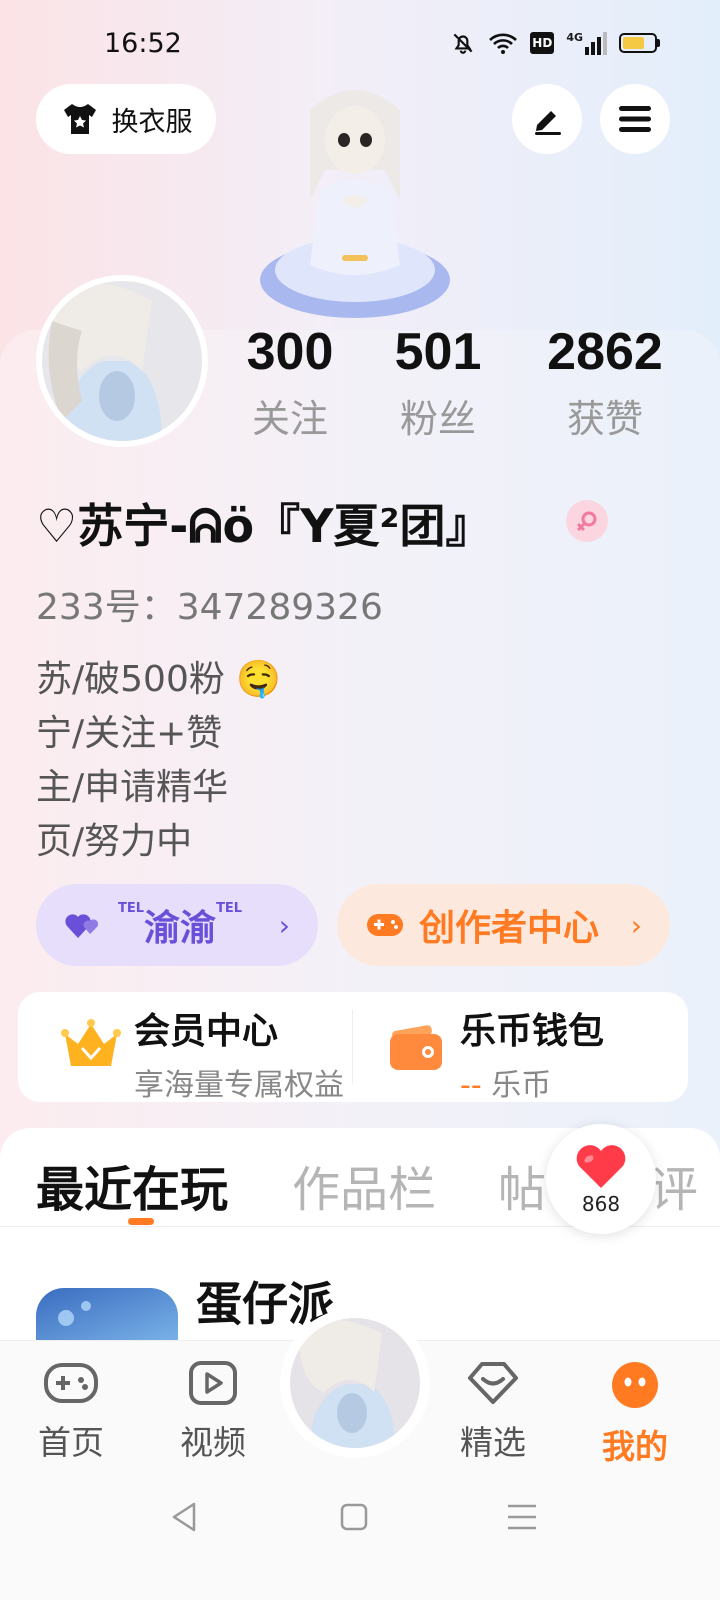 The width and height of the screenshot is (720, 1600). I want to click on stat-fans: 501 粉丝, so click(438, 382).